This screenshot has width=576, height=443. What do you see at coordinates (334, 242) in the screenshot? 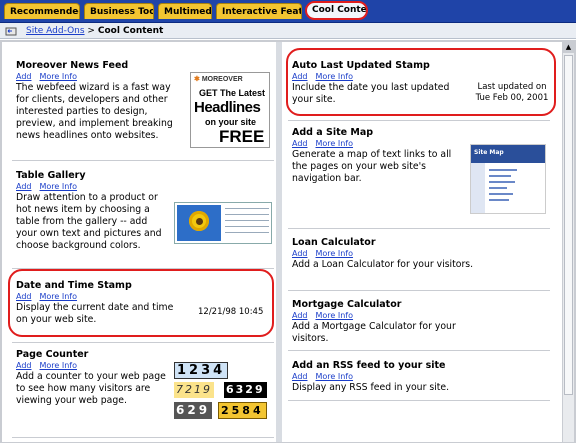
I see `item-title: Loan Calculator` at bounding box center [334, 242].